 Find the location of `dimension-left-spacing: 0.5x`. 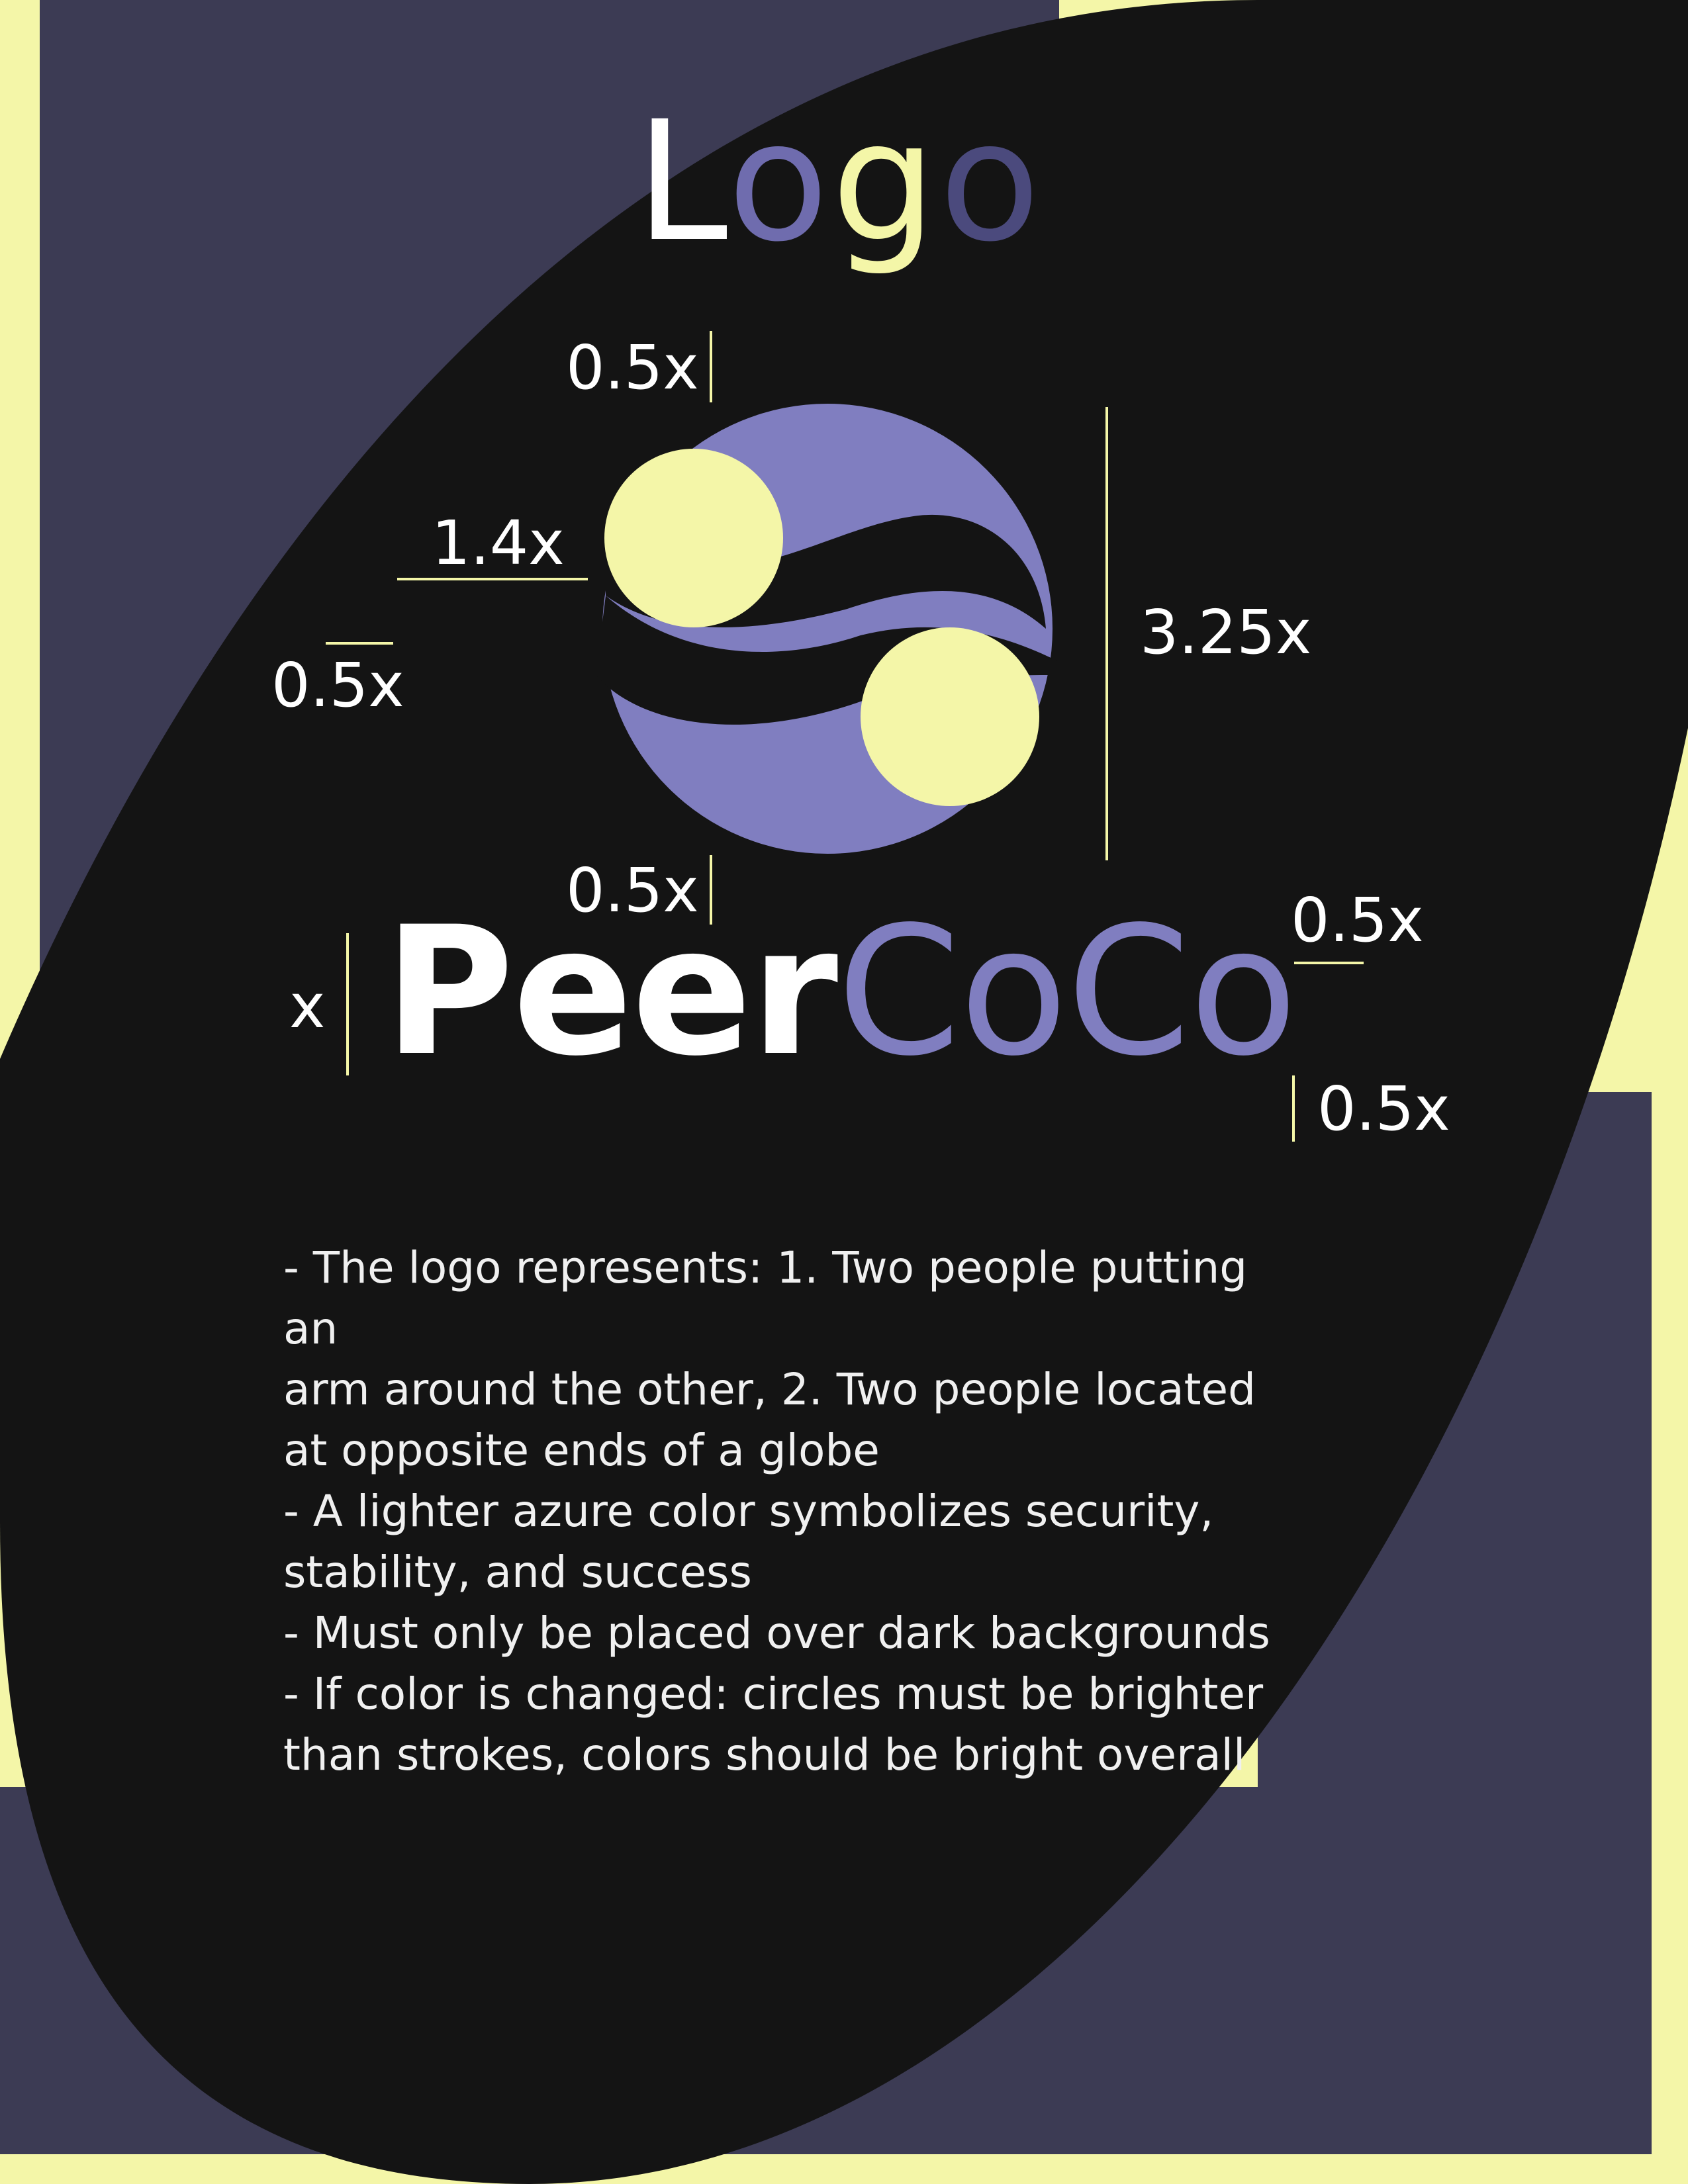

dimension-left-spacing: 0.5x is located at coordinates (337, 685).